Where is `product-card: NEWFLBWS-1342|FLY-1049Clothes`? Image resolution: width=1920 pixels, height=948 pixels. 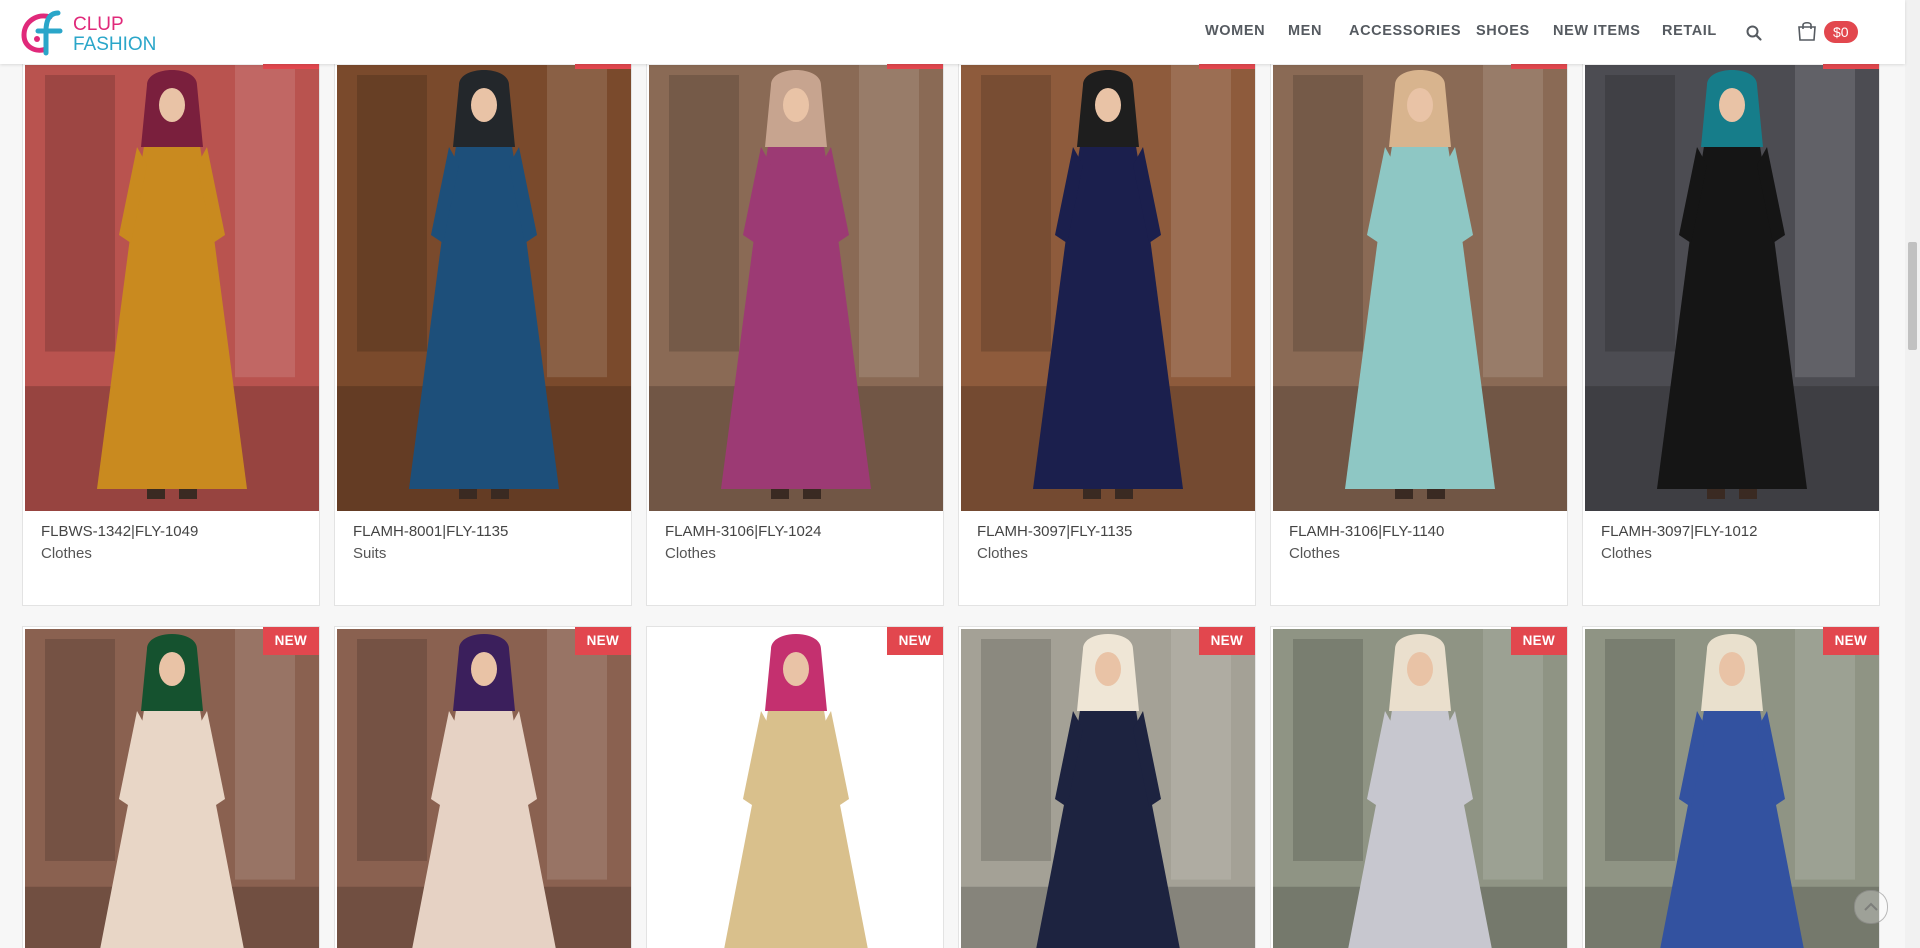 product-card: NEWFLBWS-1342|FLY-1049Clothes is located at coordinates (171, 323).